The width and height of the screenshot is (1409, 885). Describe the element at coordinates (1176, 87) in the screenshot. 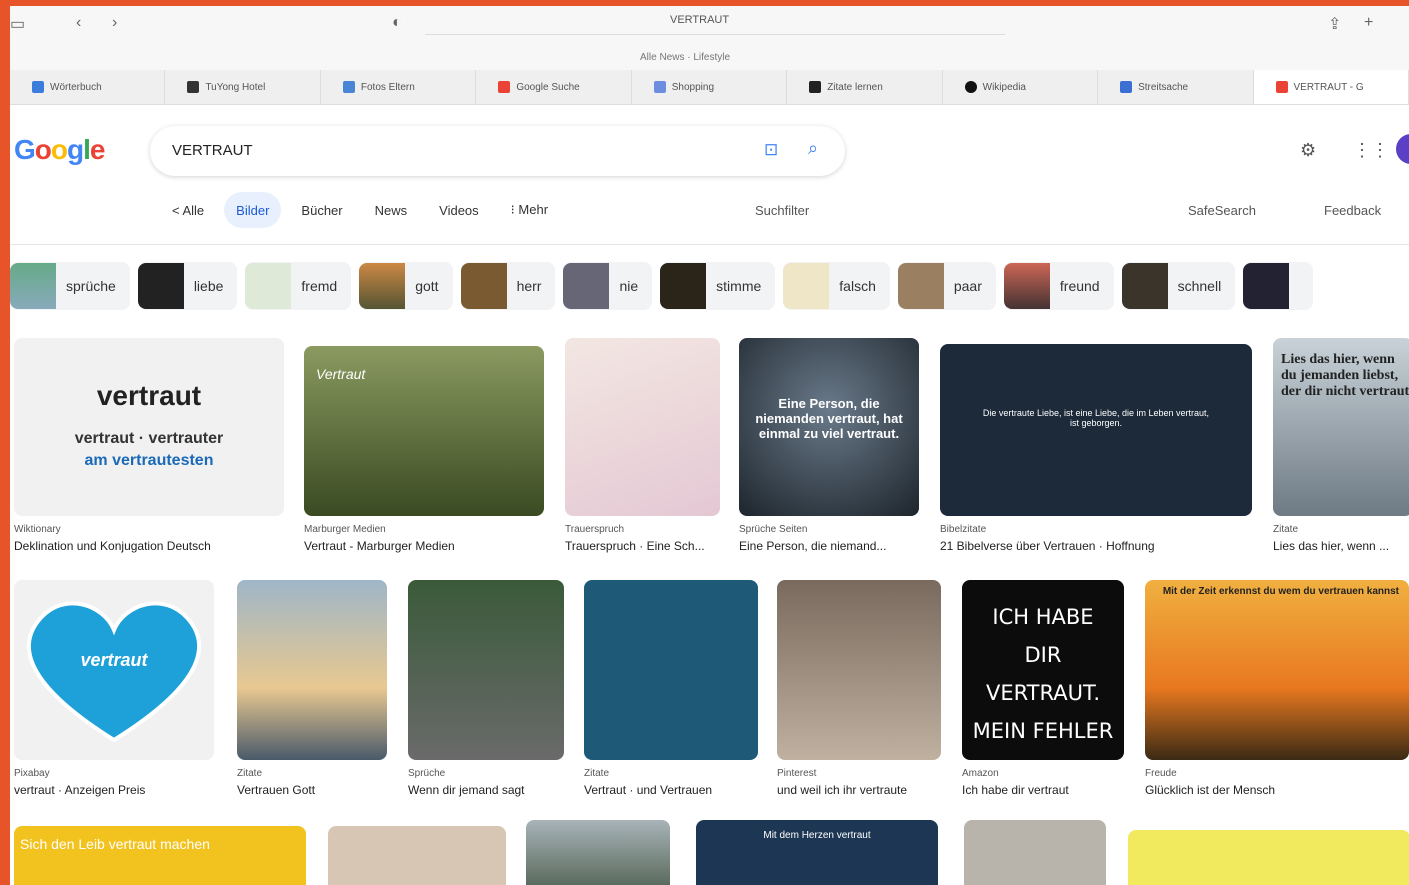

I see `browser-tab: Streitsache` at that location.